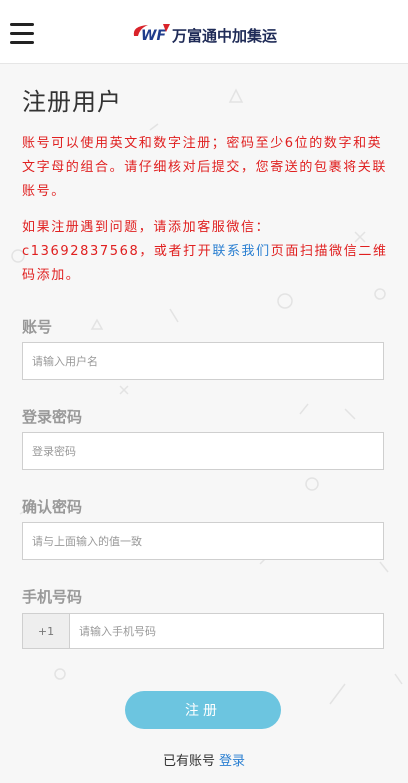  I want to click on svg-text: WF, so click(153, 36).